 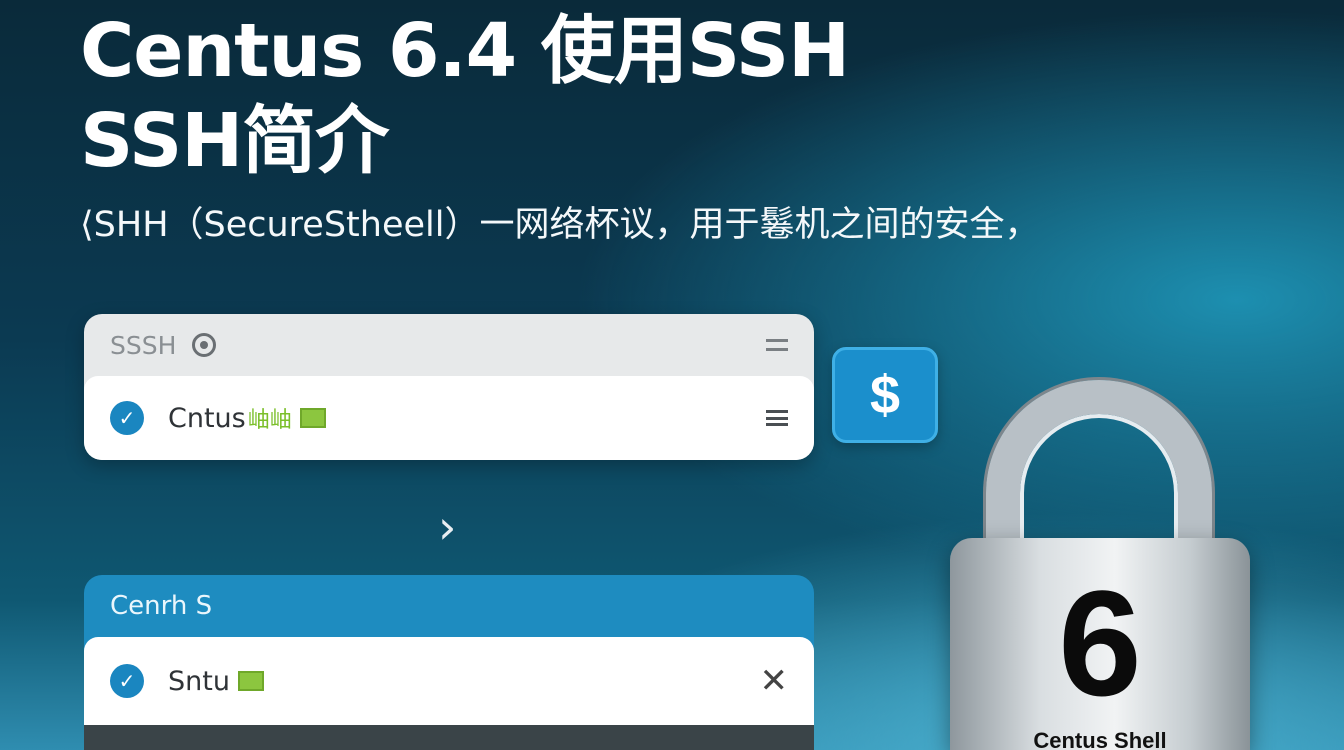 I want to click on list-item-tag: 岫岫, so click(x=269, y=419).